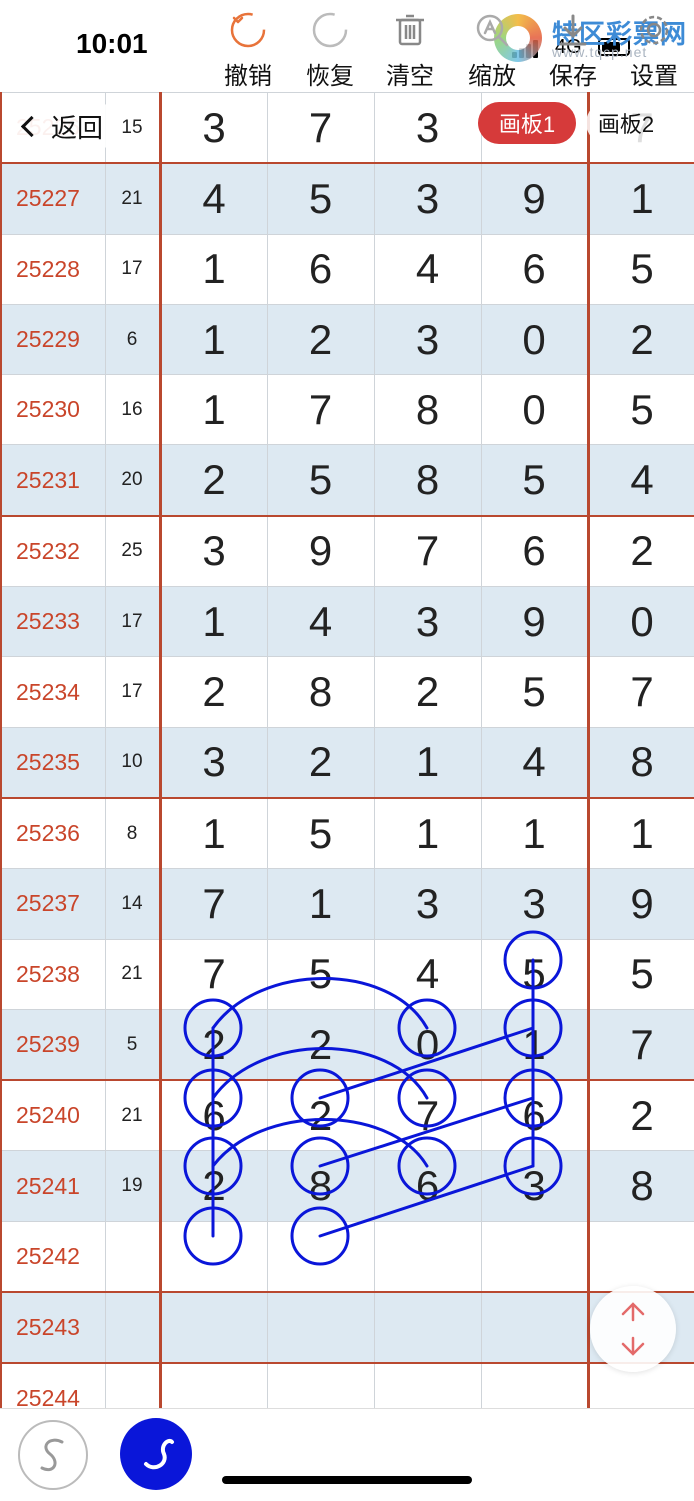  I want to click on undo-button: 撤销, so click(248, 46).